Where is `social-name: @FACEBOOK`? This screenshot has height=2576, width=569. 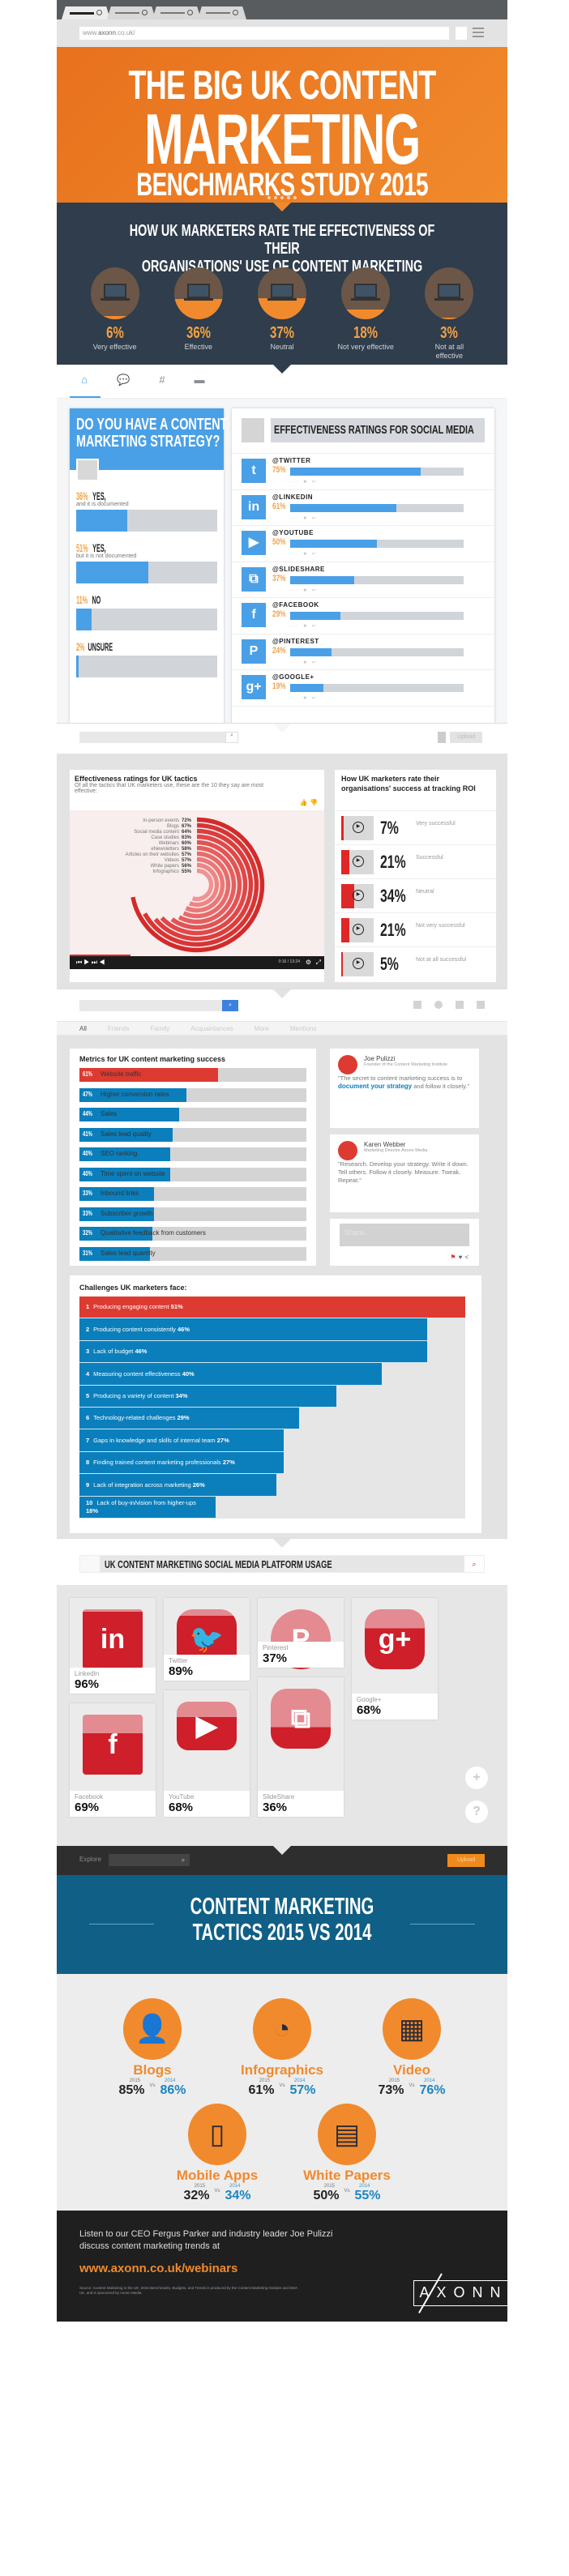
social-name: @FACEBOOK is located at coordinates (295, 605).